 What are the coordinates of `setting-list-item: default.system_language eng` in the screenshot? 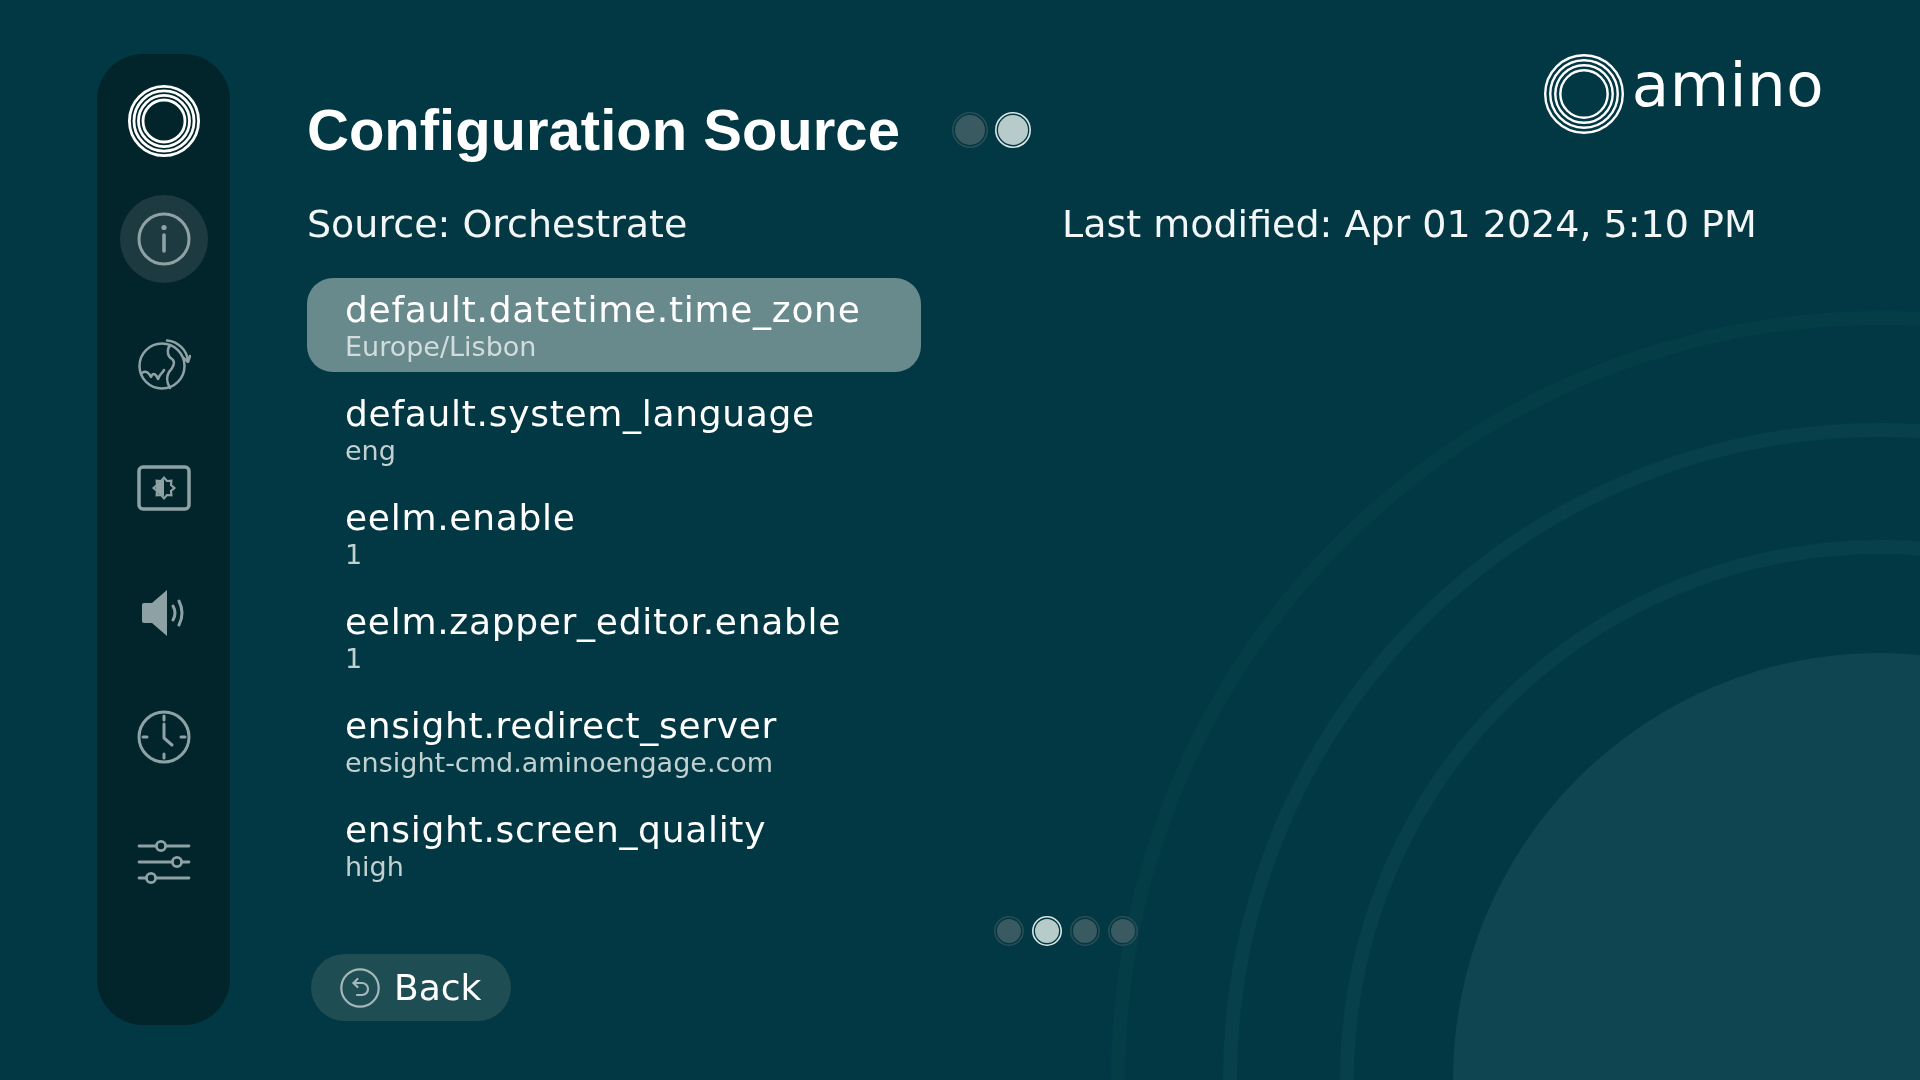 It's located at (614, 429).